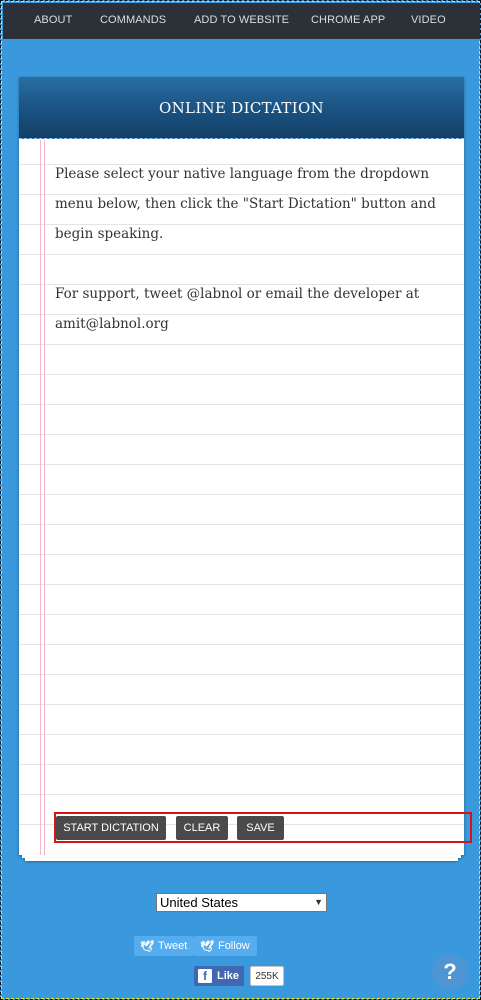  I want to click on nav-add-to-website-link: ADD TO WEBSITE, so click(241, 20).